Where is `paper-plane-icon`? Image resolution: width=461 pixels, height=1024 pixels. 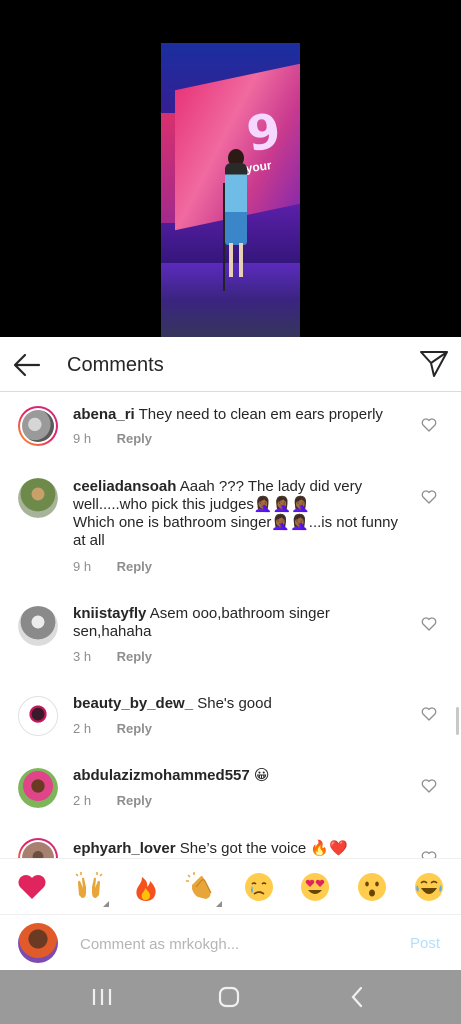 paper-plane-icon is located at coordinates (434, 364).